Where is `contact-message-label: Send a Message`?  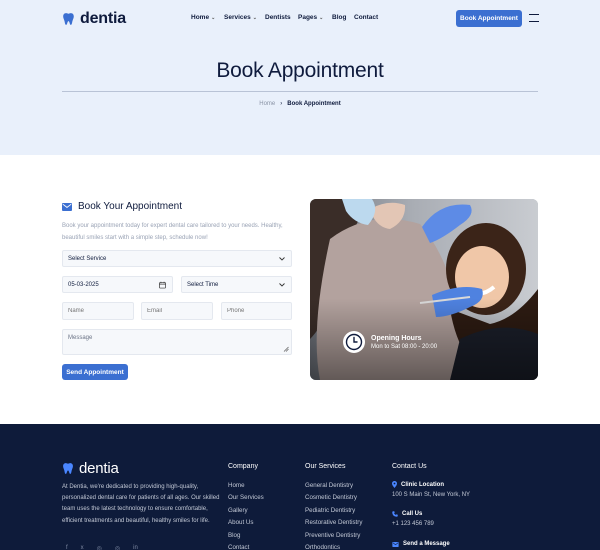
contact-message-label: Send a Message is located at coordinates (426, 544).